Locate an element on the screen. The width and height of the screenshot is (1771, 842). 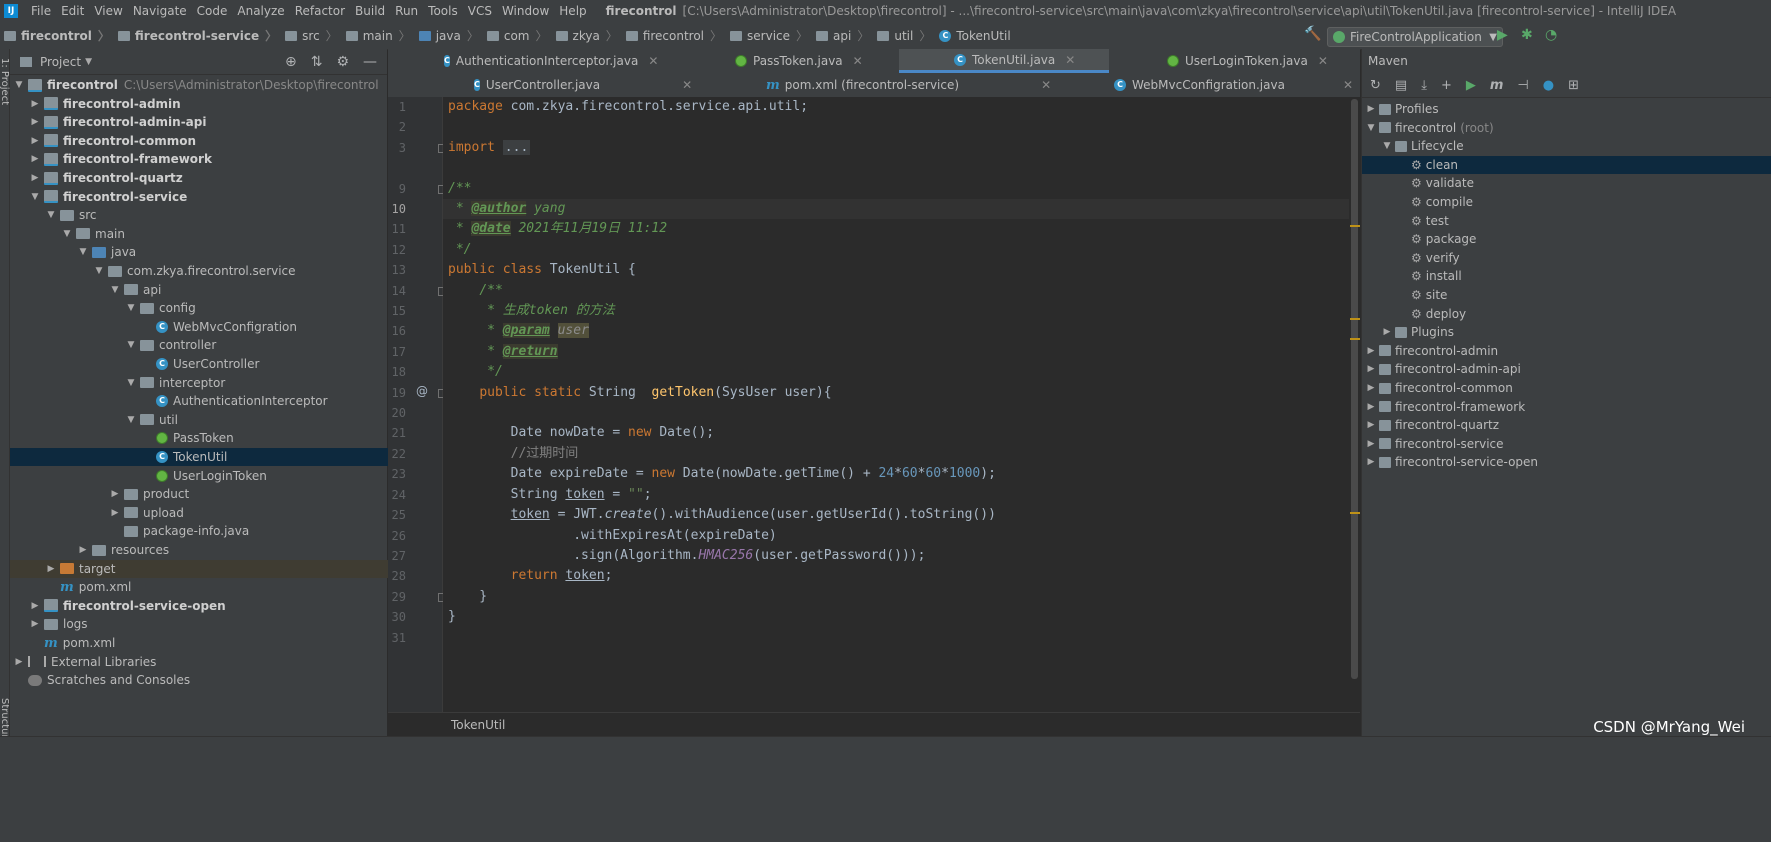
maven-tree-item: ▶ Plugins is located at coordinates (1566, 332).